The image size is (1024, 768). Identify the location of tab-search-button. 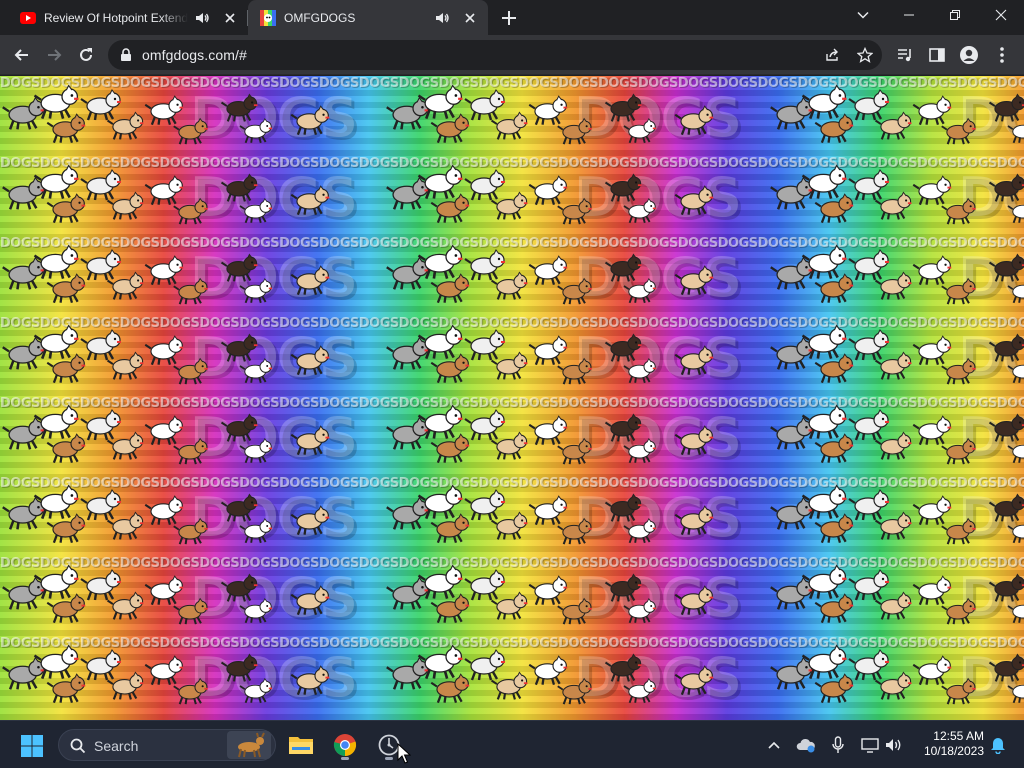
(863, 15).